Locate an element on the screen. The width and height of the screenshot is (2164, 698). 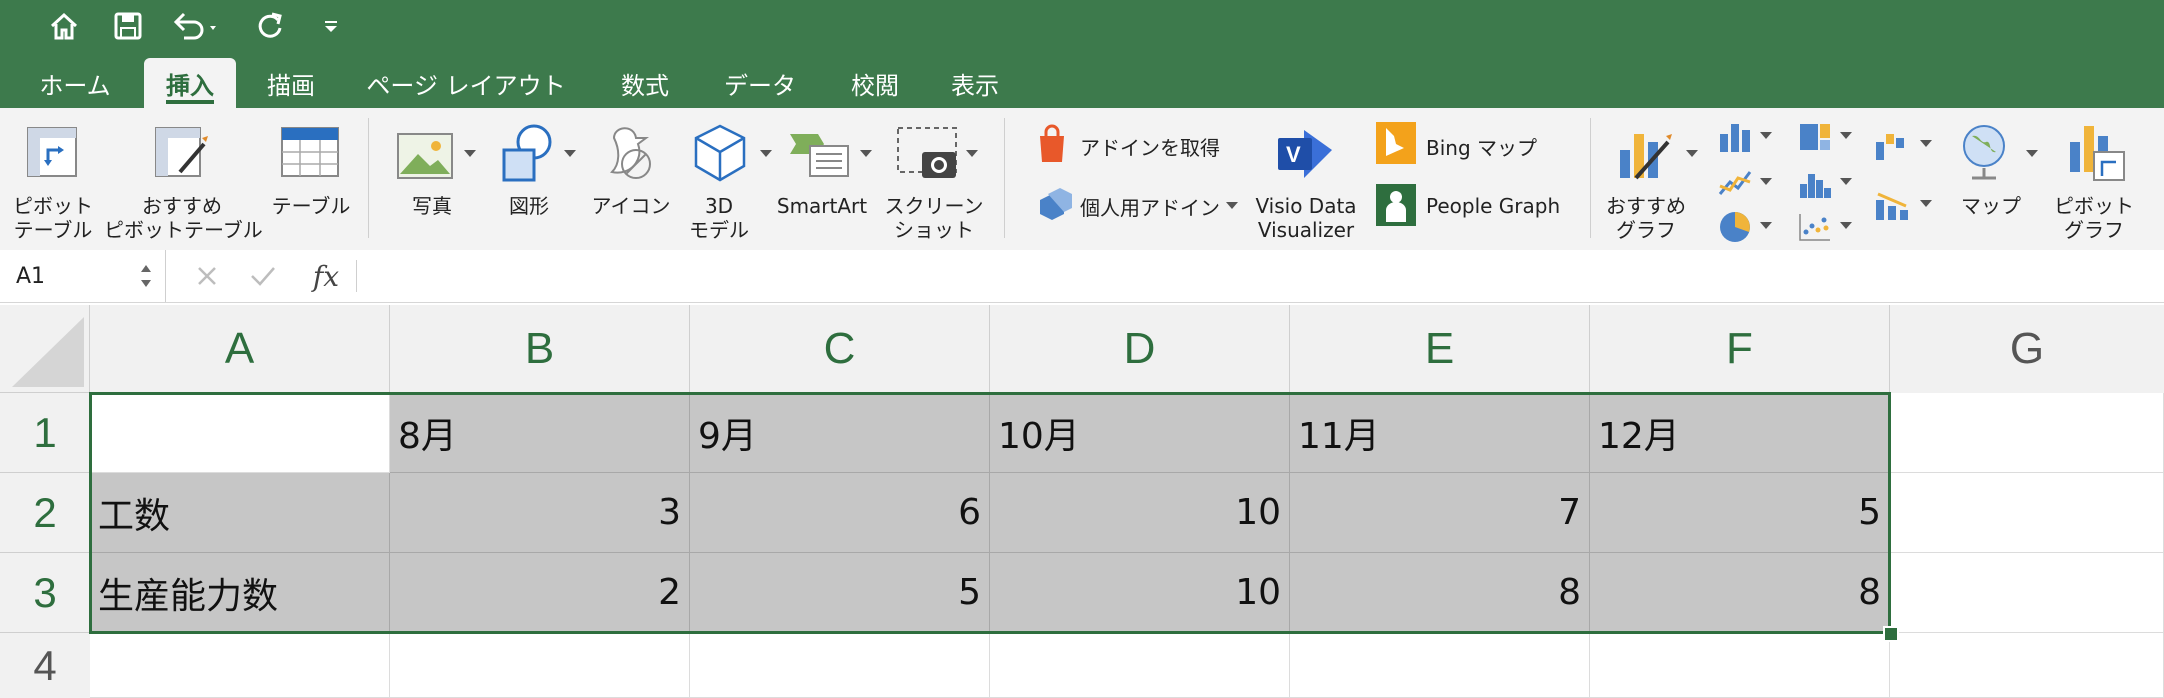
table-button: テーブル is located at coordinates (311, 179).